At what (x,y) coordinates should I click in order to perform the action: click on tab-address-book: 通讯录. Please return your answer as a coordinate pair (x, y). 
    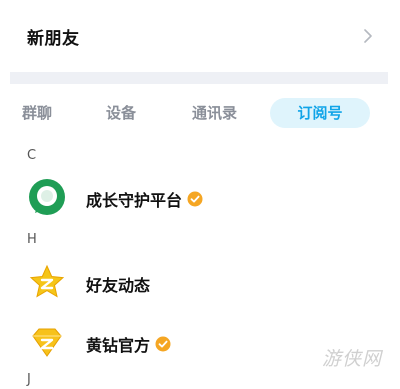
    Looking at the image, I should click on (214, 113).